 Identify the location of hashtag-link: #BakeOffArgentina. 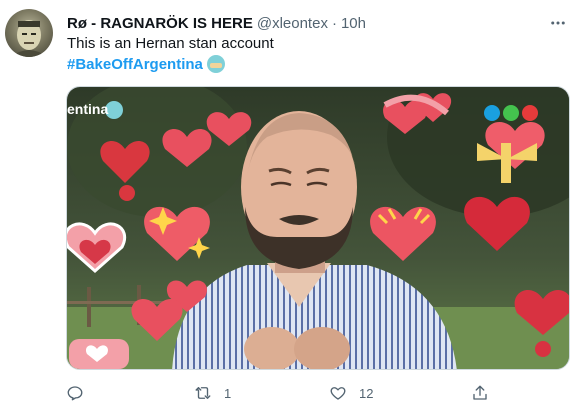
(135, 64).